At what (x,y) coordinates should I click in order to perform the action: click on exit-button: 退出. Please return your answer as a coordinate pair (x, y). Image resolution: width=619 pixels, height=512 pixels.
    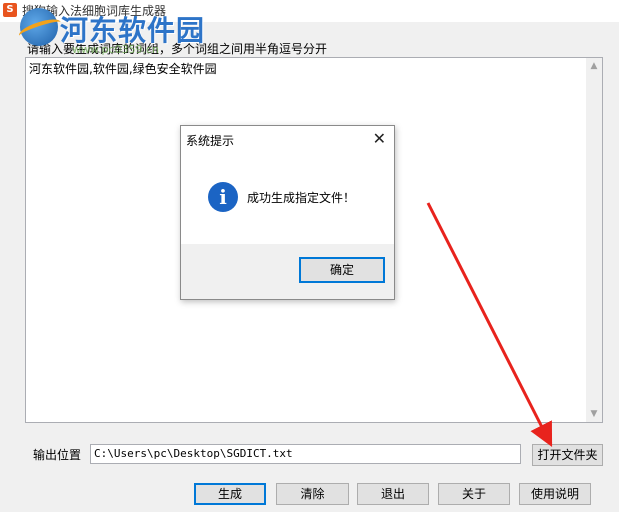
    Looking at the image, I should click on (393, 494).